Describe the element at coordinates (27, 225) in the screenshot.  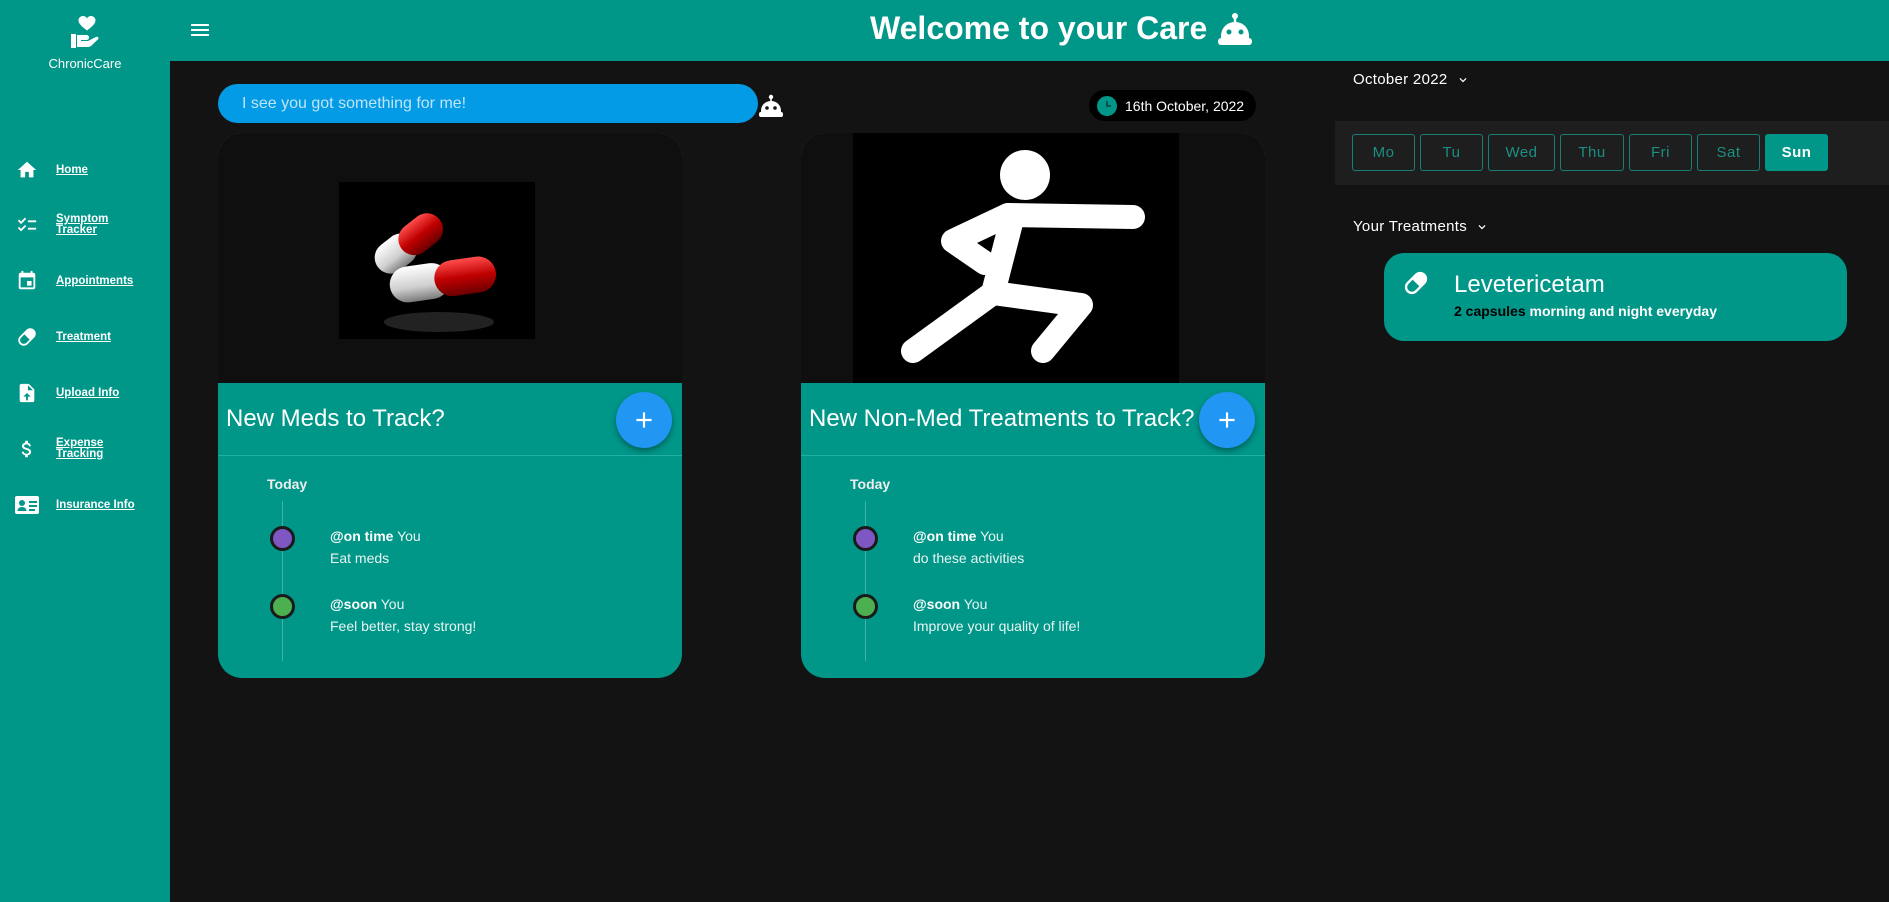
I see `checklist-icon` at that location.